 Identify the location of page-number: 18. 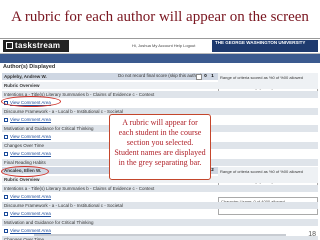
(312, 234).